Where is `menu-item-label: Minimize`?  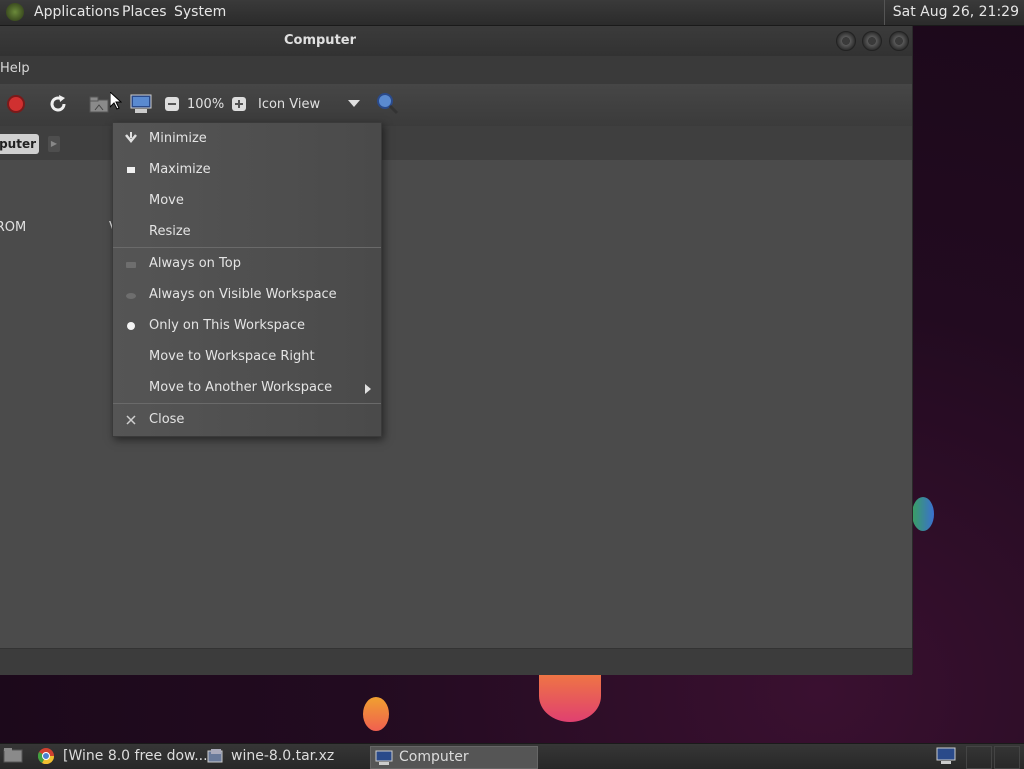
menu-item-label: Minimize is located at coordinates (178, 138).